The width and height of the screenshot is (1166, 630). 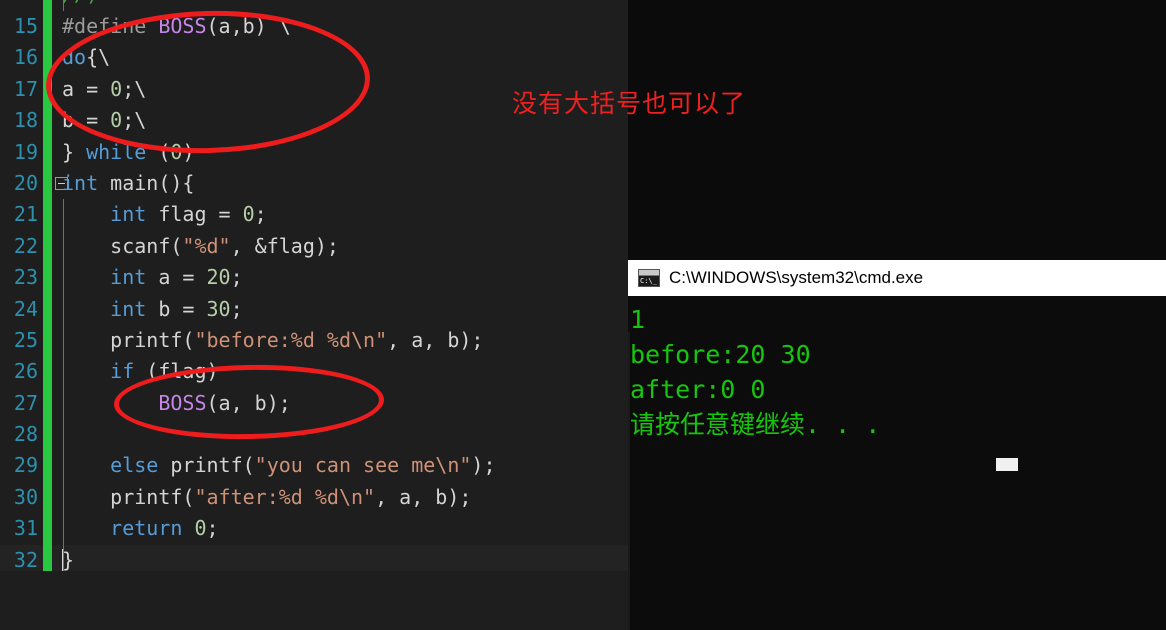 I want to click on console-output-line: 请按任意键继续. . ., so click(x=755, y=424).